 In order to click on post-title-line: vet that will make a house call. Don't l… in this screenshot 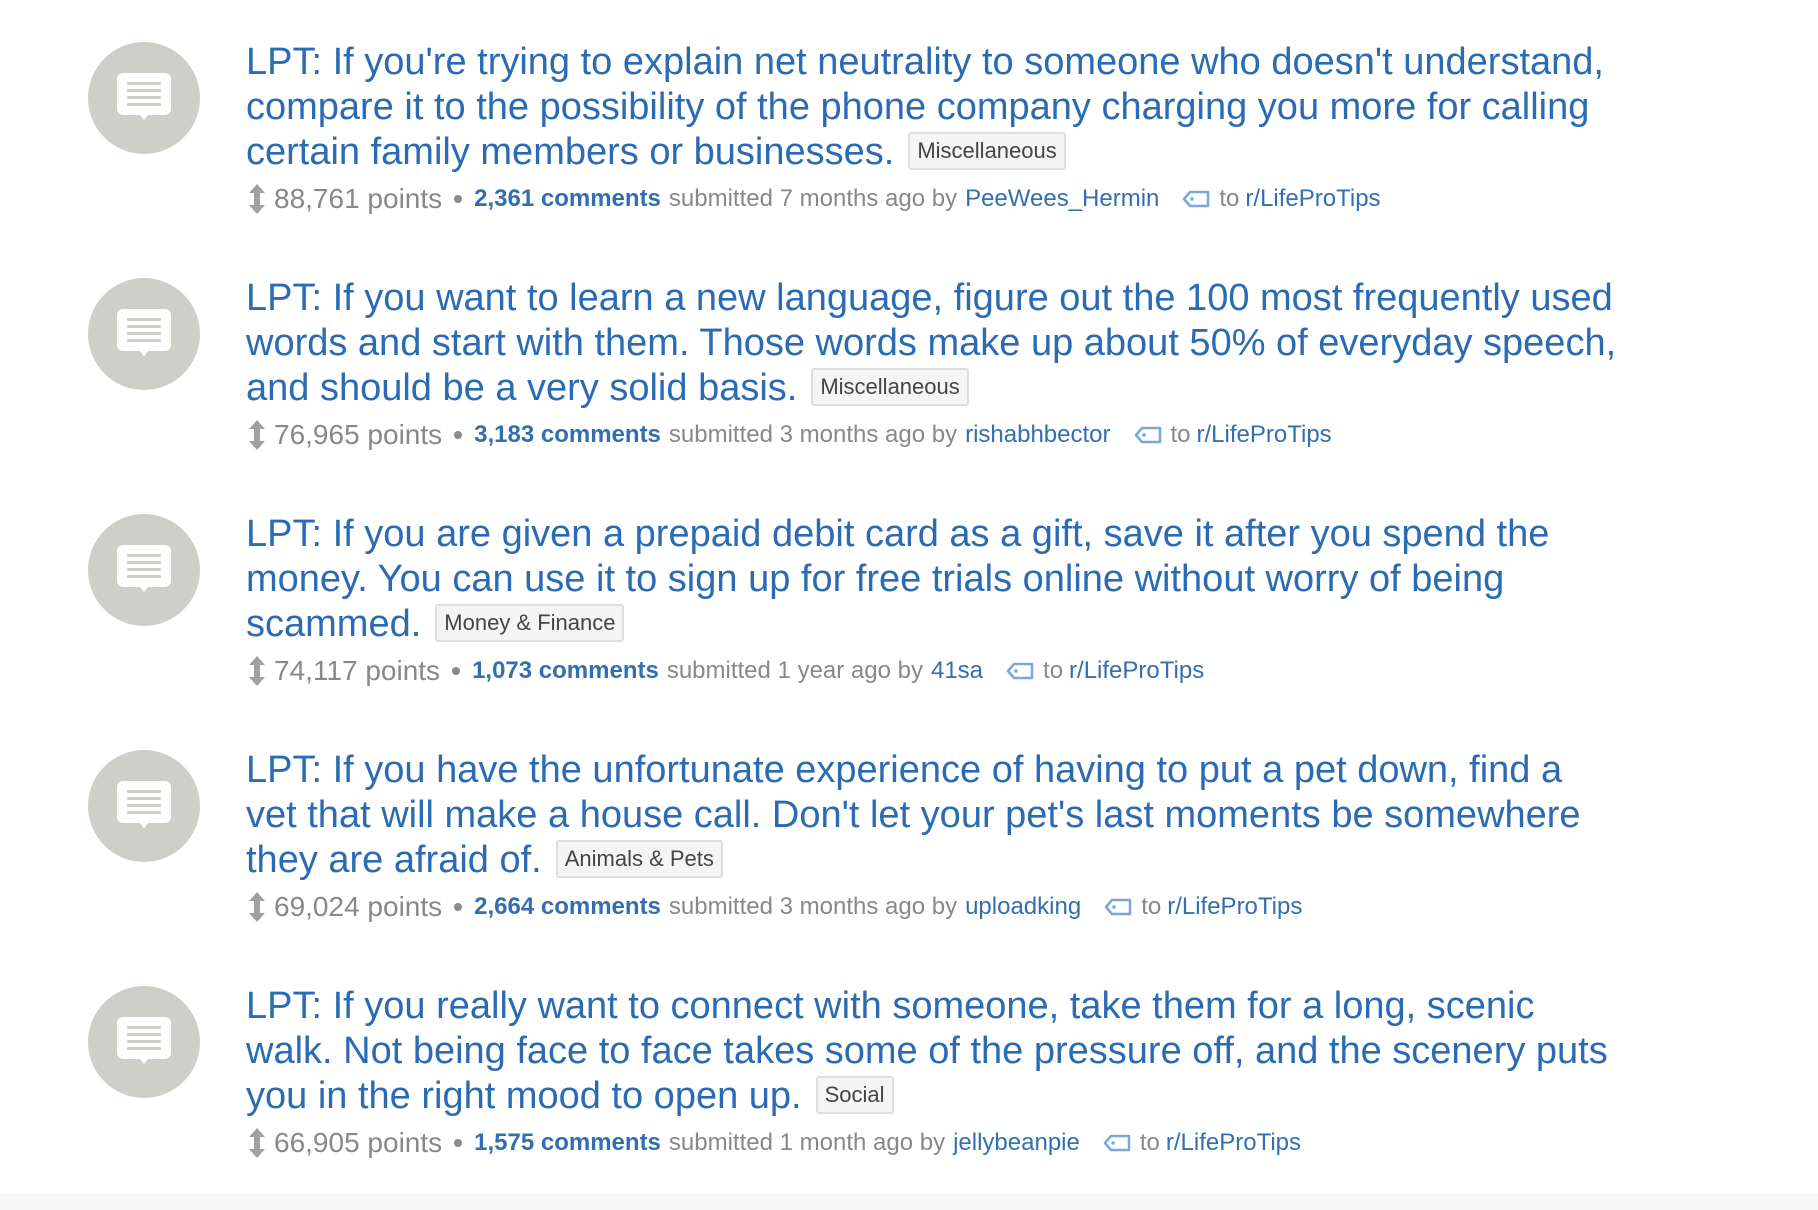, I will do `click(1006, 815)`.